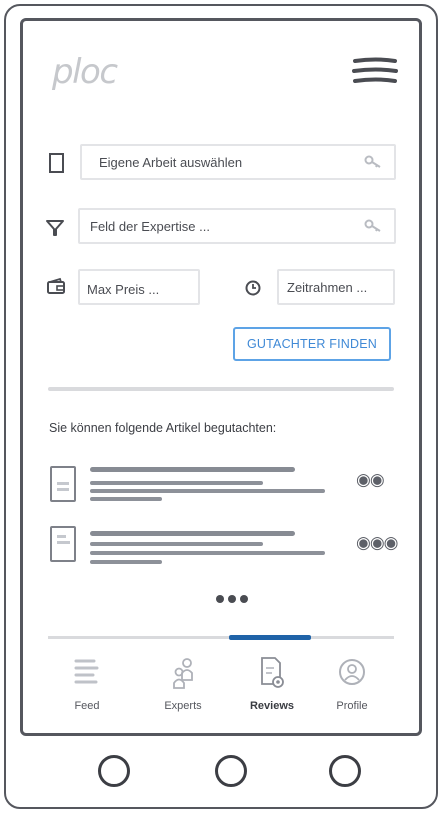  Describe the element at coordinates (231, 771) in the screenshot. I see `hardware-home-button` at that location.